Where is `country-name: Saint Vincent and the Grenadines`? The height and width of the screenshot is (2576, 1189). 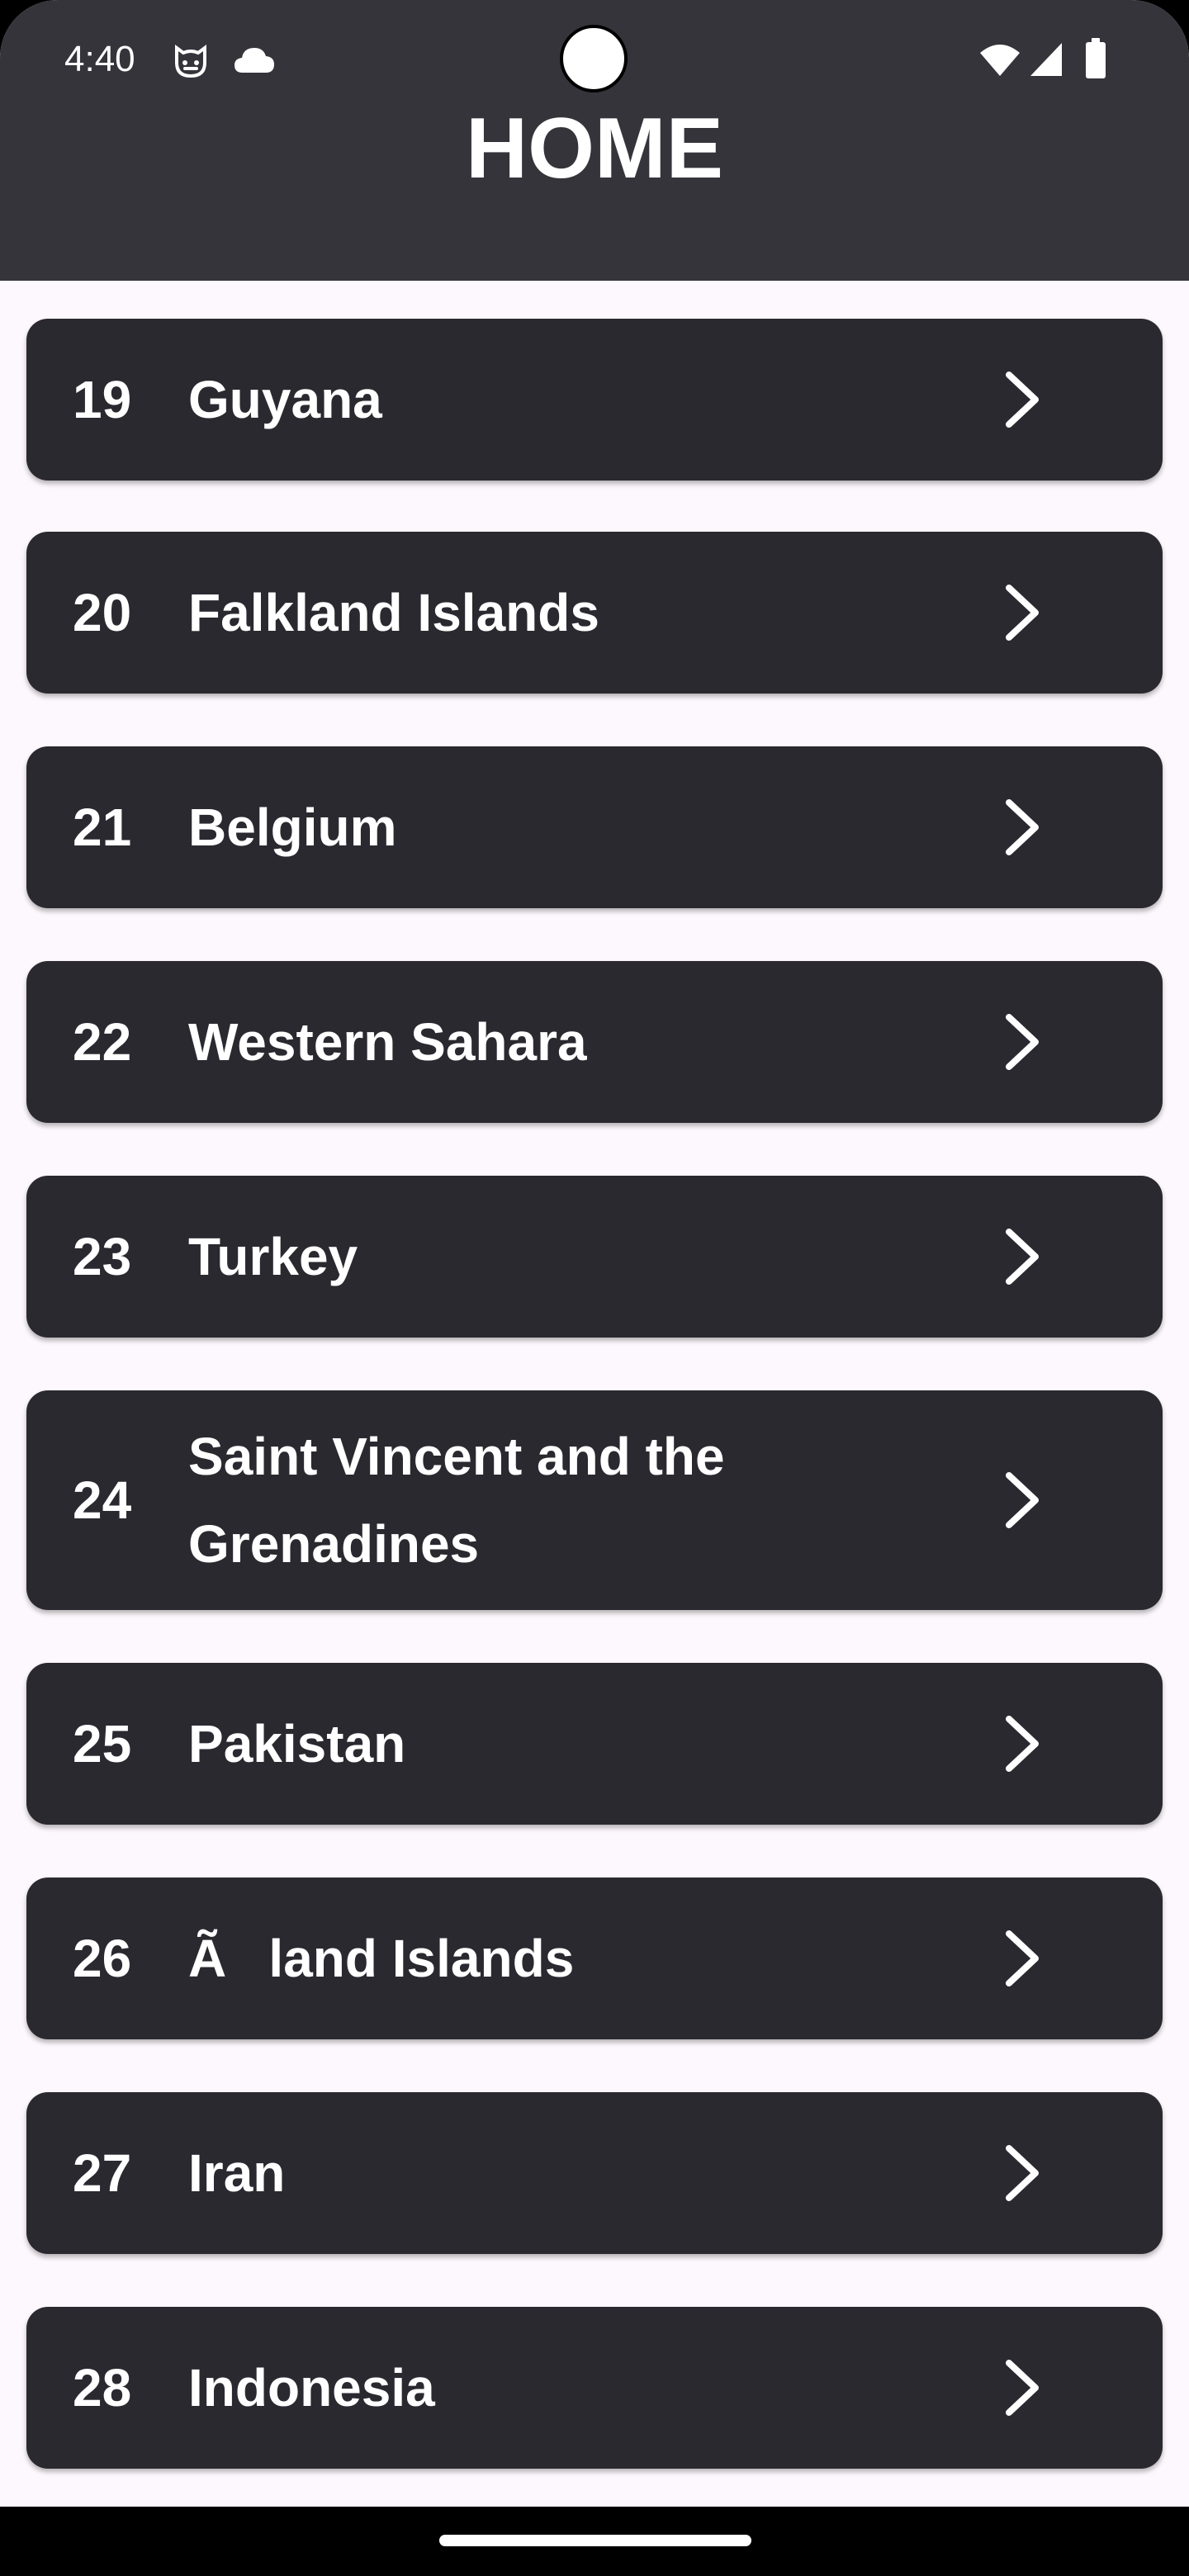 country-name: Saint Vincent and the Grenadines is located at coordinates (456, 1500).